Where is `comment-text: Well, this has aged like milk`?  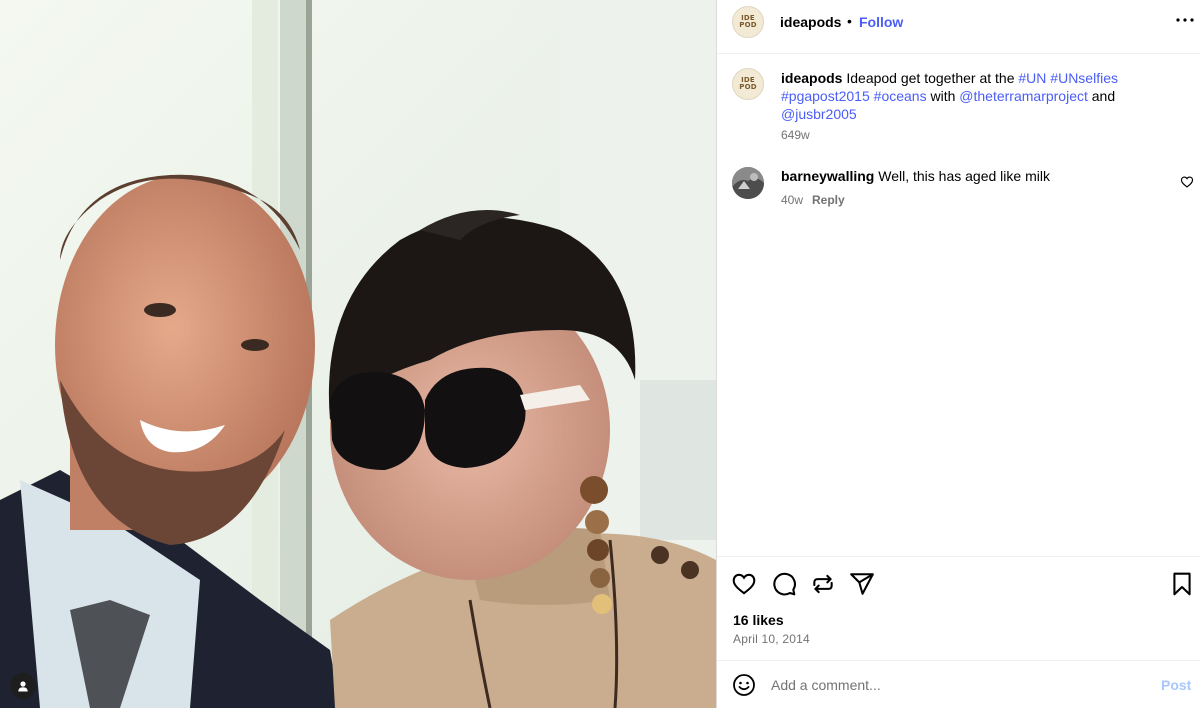
comment-text: Well, this has aged like milk is located at coordinates (962, 176).